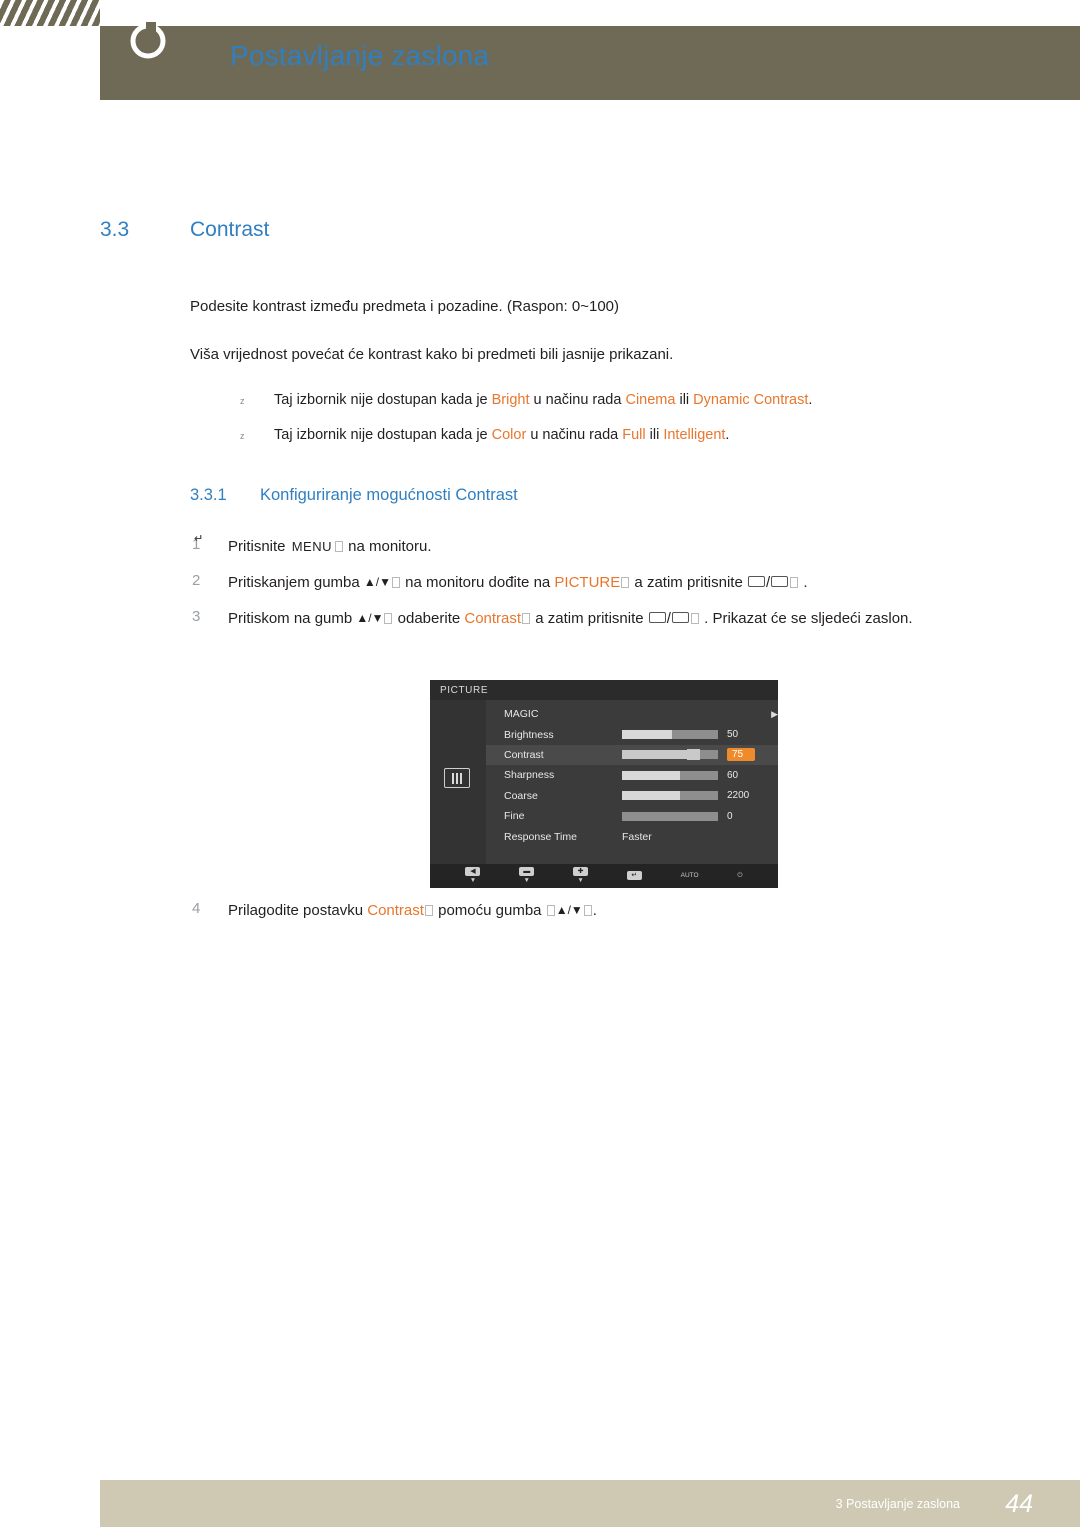 This screenshot has width=1080, height=1527. I want to click on osd-row-value: 50, so click(733, 735).